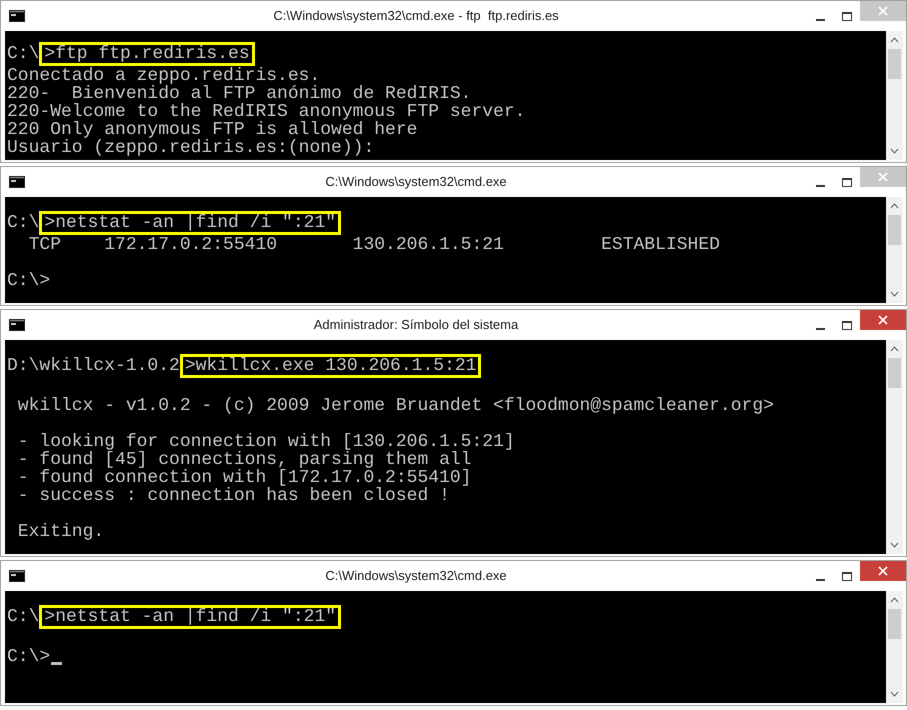 Image resolution: width=907 pixels, height=710 pixels. Describe the element at coordinates (416, 16) in the screenshot. I see `window-title: C:\Windows\system32\cmd.exe - ftp ftp.rediris.es` at that location.